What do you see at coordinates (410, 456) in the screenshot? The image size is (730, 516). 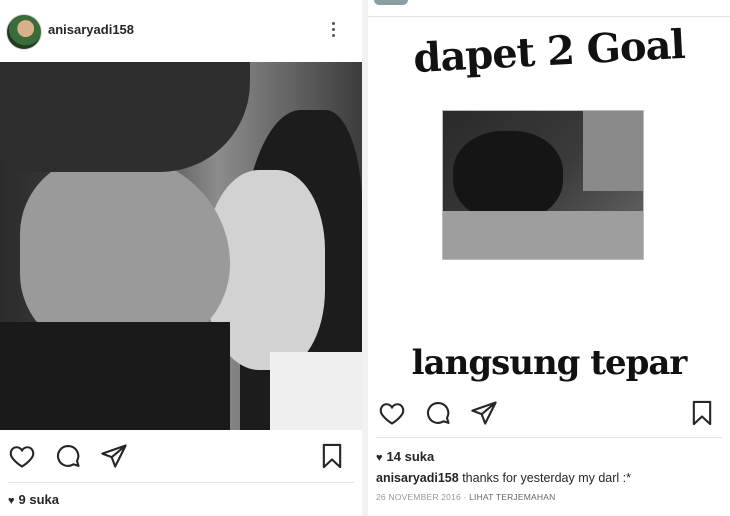 I see `like-count-text: 14 suka` at bounding box center [410, 456].